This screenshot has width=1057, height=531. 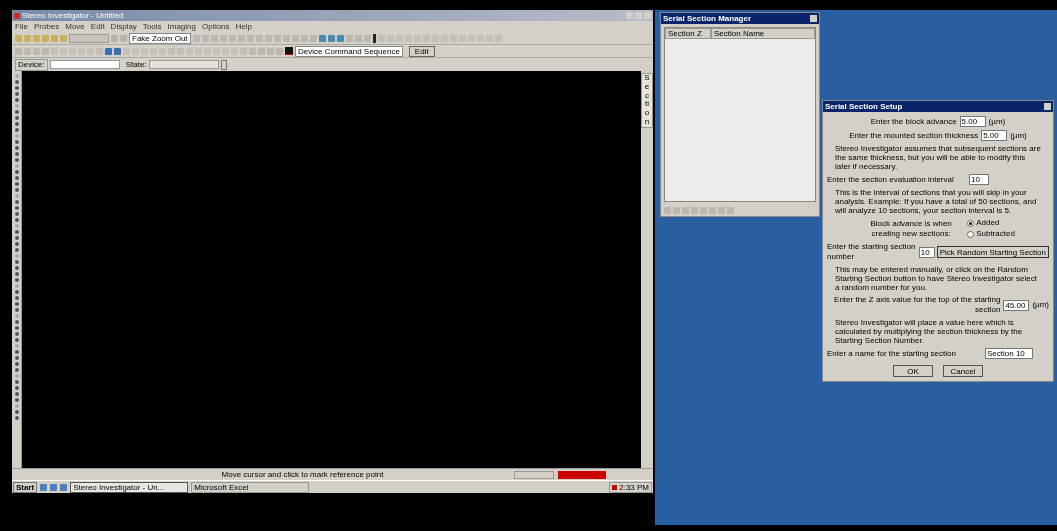 What do you see at coordinates (872, 252) in the screenshot?
I see `field-label: Enter the starting section number` at bounding box center [872, 252].